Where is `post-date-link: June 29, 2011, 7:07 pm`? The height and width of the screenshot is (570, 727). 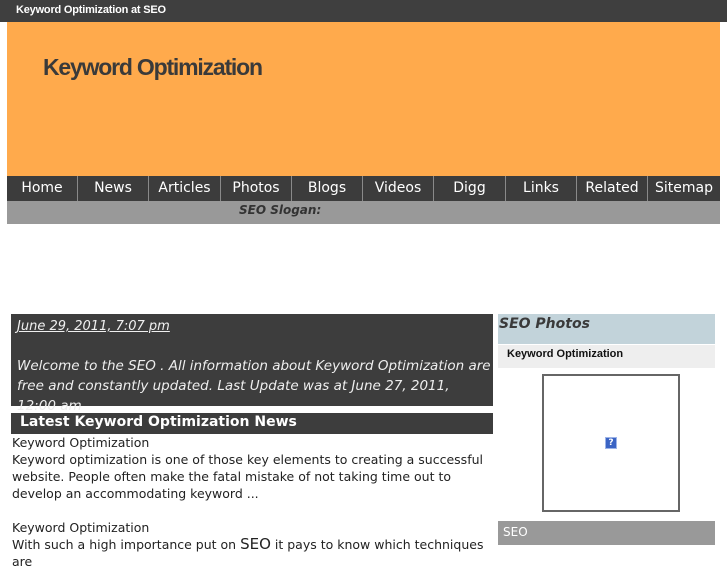 post-date-link: June 29, 2011, 7:07 pm is located at coordinates (93, 326).